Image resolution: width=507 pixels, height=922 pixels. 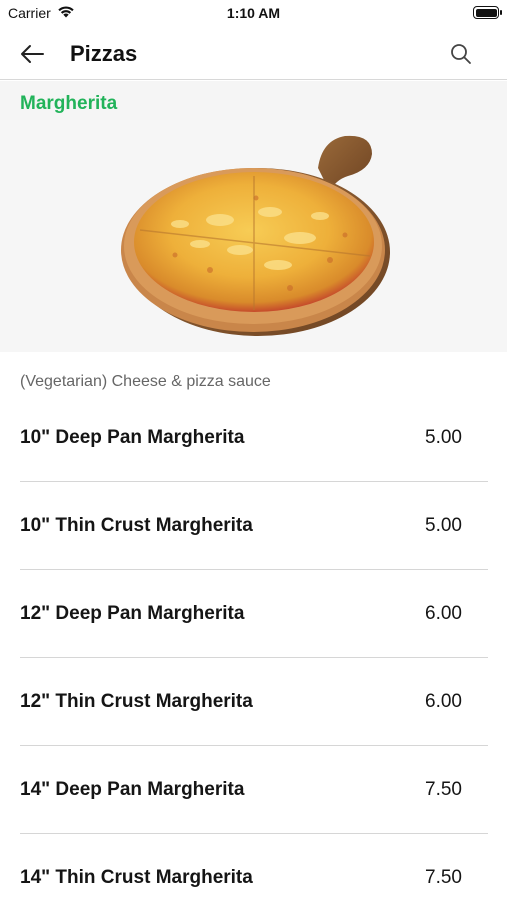 I want to click on navigation-bar: Pizzas, so click(x=253, y=54).